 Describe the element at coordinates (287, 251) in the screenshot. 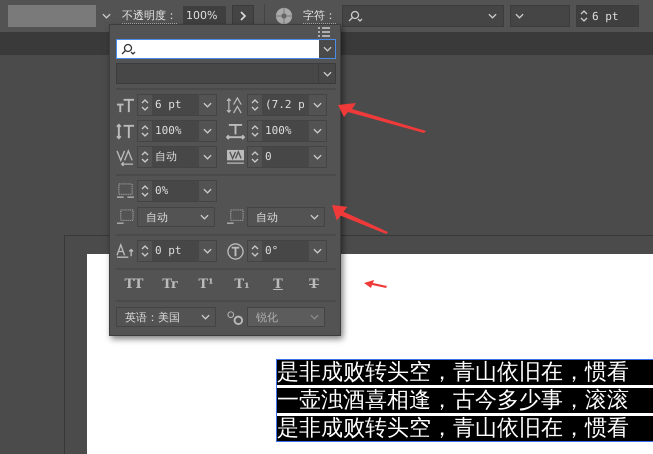

I see `number-field: 0°` at that location.